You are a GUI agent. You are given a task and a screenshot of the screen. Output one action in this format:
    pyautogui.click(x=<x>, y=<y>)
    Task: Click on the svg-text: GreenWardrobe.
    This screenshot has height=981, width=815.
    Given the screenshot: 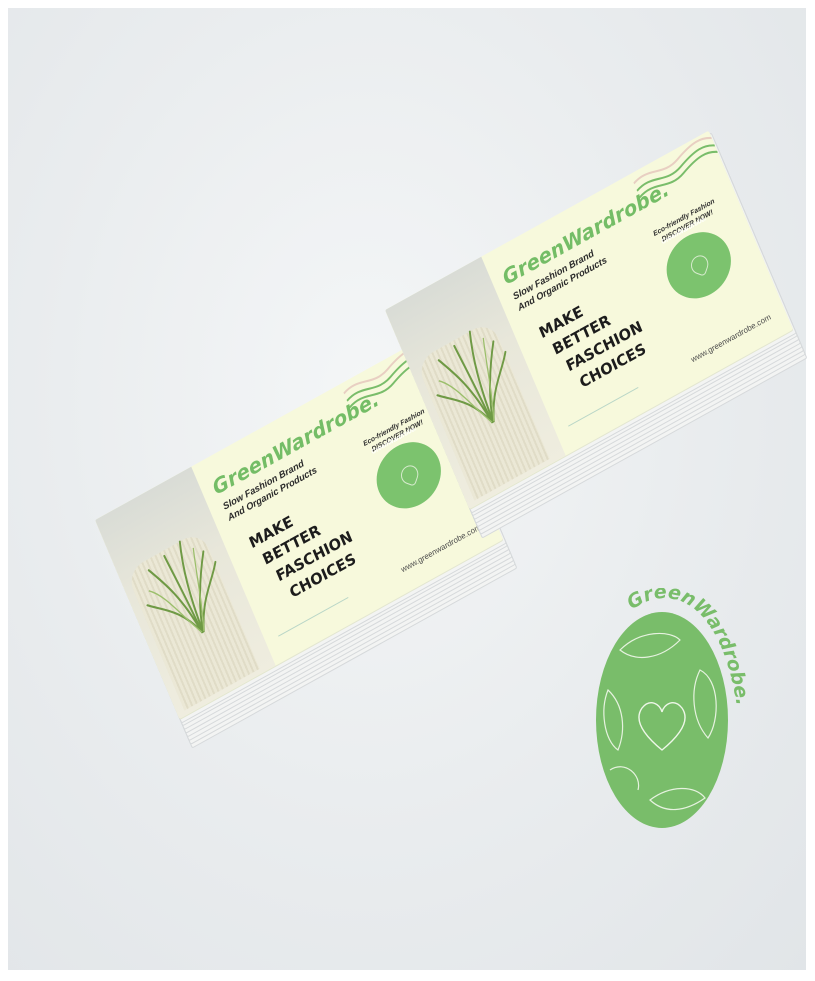 What is the action you would take?
    pyautogui.click(x=687, y=647)
    